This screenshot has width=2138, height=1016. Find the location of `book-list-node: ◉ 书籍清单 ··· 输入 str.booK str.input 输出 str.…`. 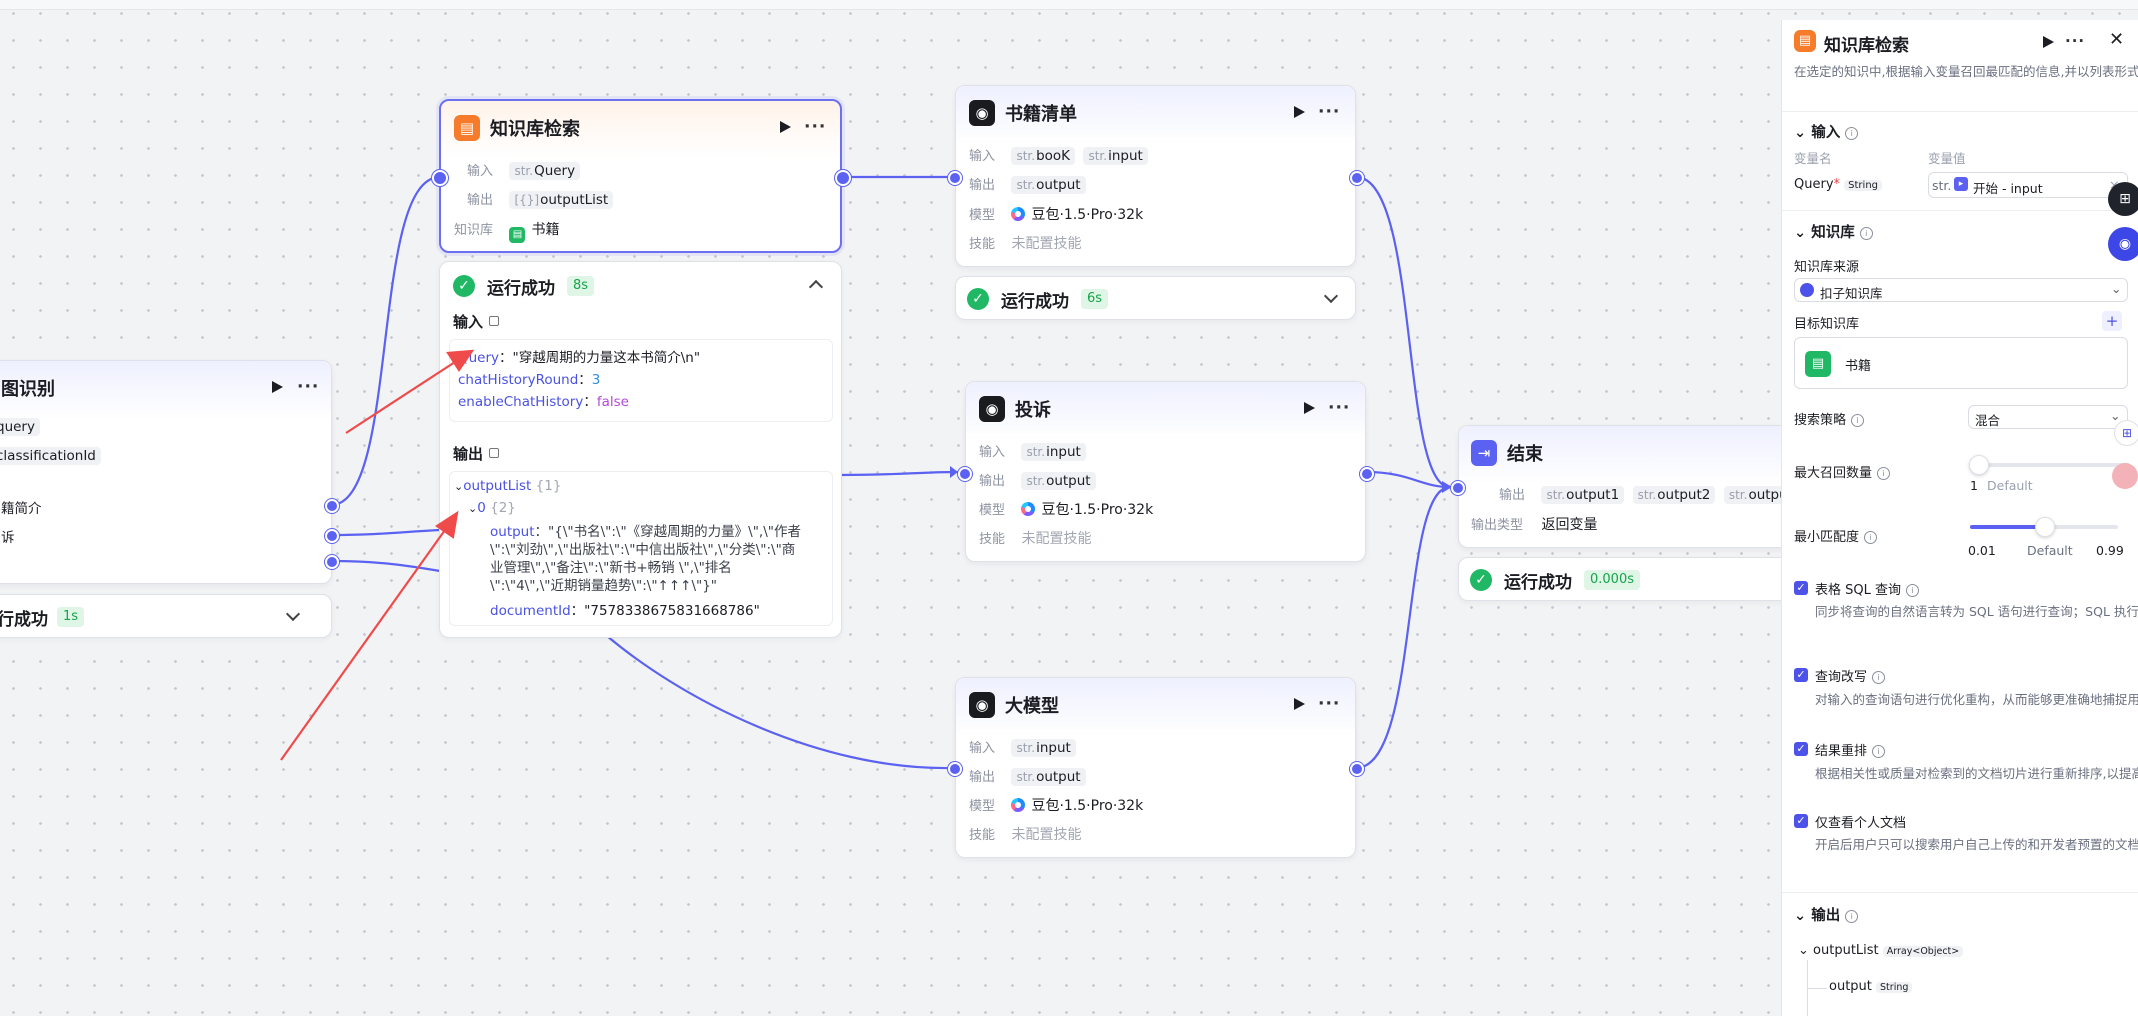

book-list-node: ◉ 书籍清单 ··· 输入 str.booK str.input 输出 str.… is located at coordinates (1155, 176).